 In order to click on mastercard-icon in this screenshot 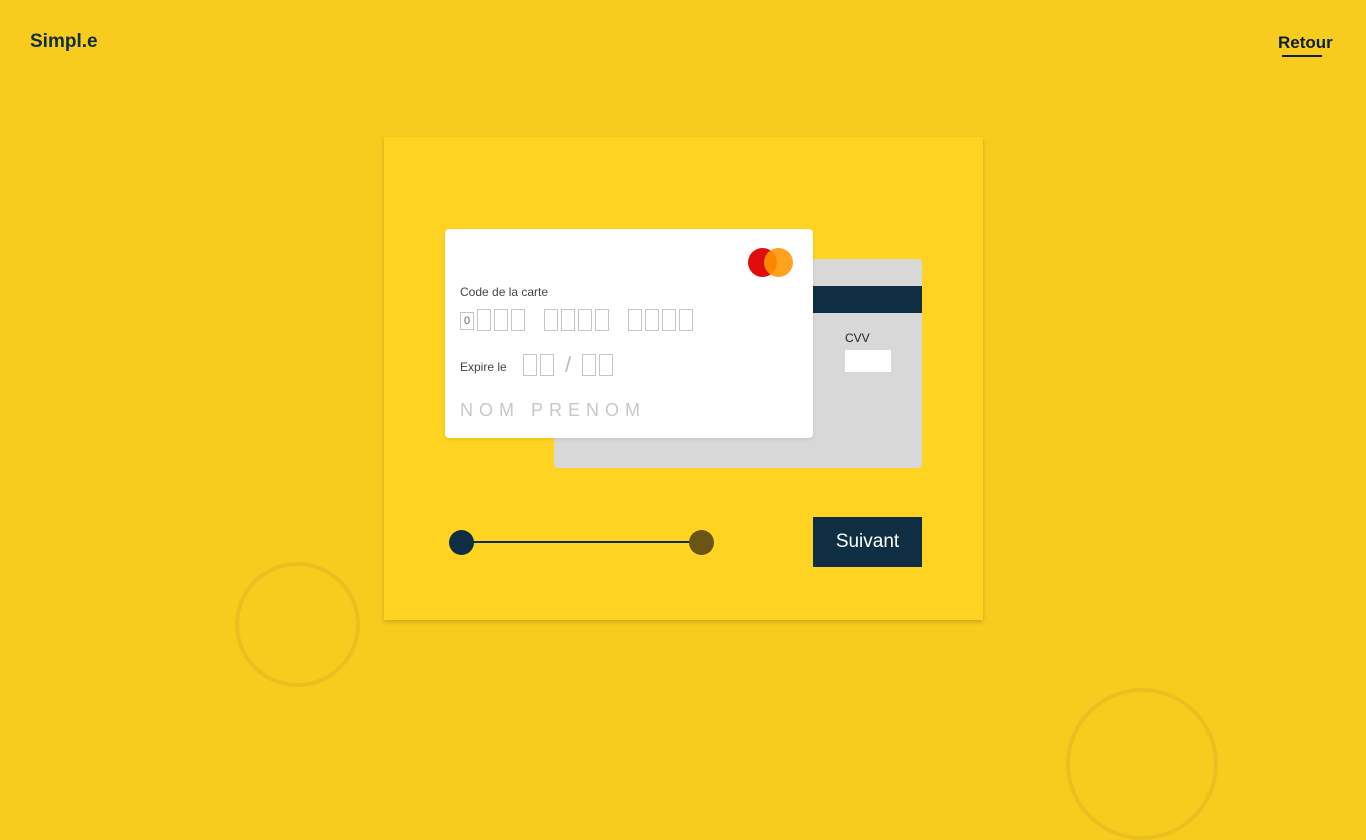, I will do `click(771, 263)`.